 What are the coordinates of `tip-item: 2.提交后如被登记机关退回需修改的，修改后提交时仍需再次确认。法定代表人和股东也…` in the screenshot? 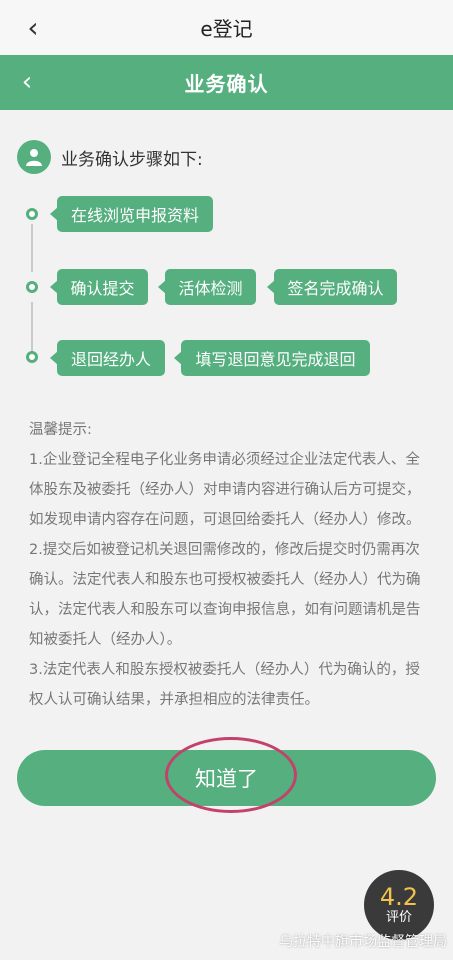 It's located at (225, 595).